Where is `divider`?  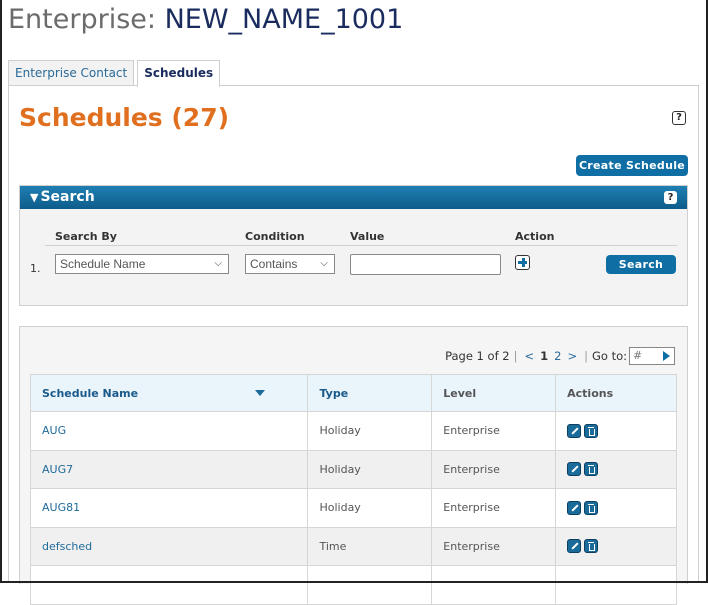 divider is located at coordinates (361, 245).